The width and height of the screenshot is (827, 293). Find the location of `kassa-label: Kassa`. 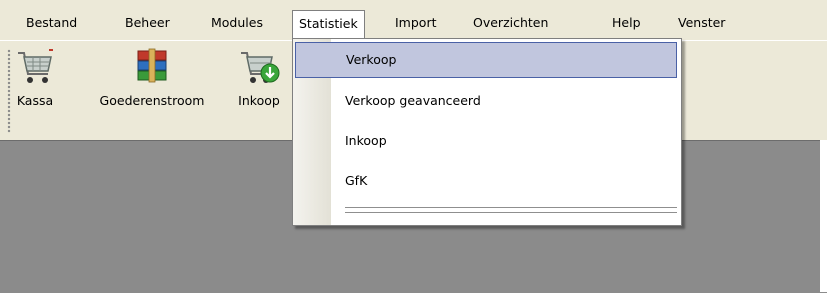

kassa-label: Kassa is located at coordinates (35, 100).